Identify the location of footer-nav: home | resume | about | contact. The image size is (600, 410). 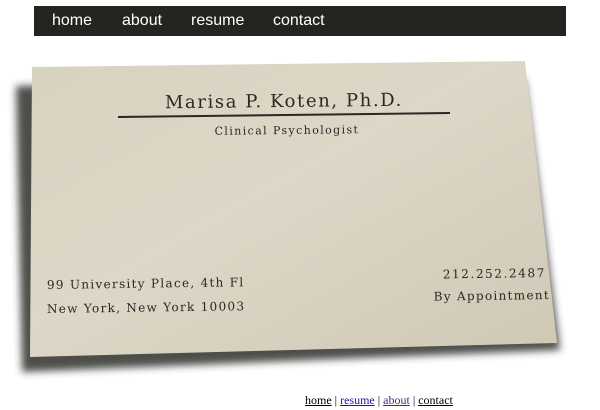
(379, 400).